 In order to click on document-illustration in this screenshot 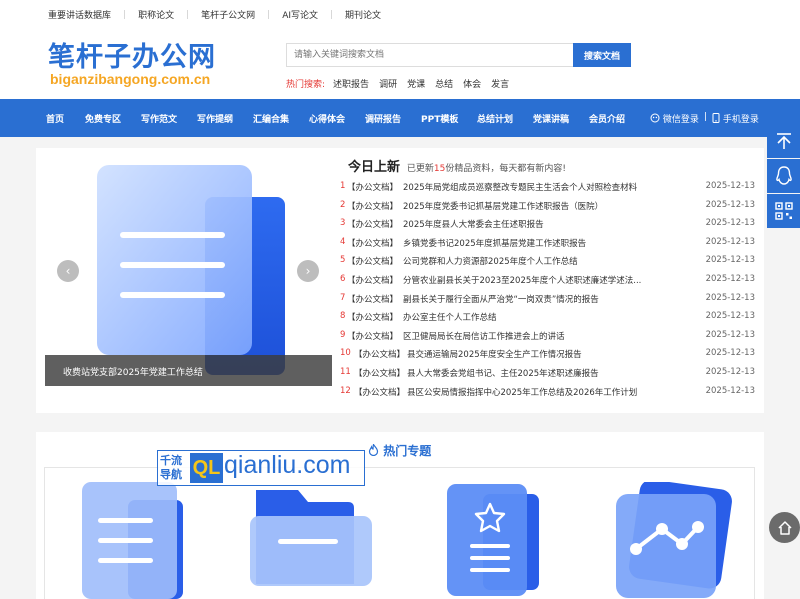, I will do `click(191, 270)`.